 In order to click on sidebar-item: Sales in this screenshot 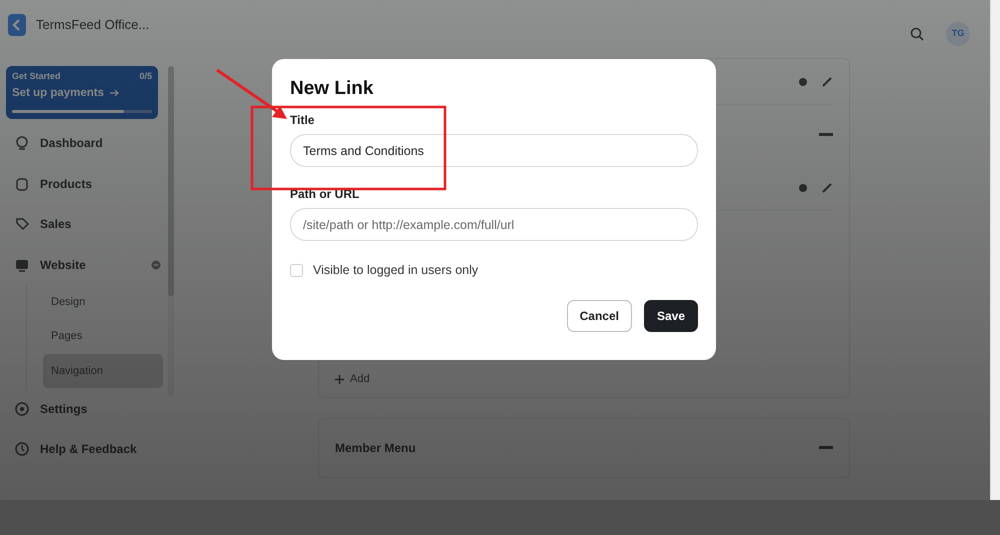, I will do `click(84, 224)`.